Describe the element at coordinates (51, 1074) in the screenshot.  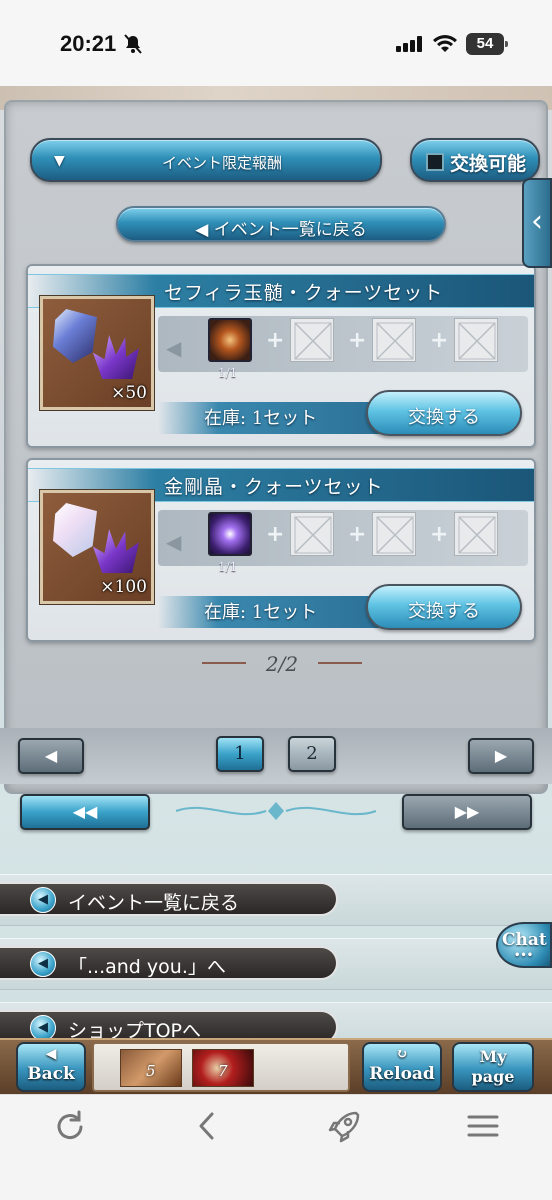
I see `back-label: Back` at that location.